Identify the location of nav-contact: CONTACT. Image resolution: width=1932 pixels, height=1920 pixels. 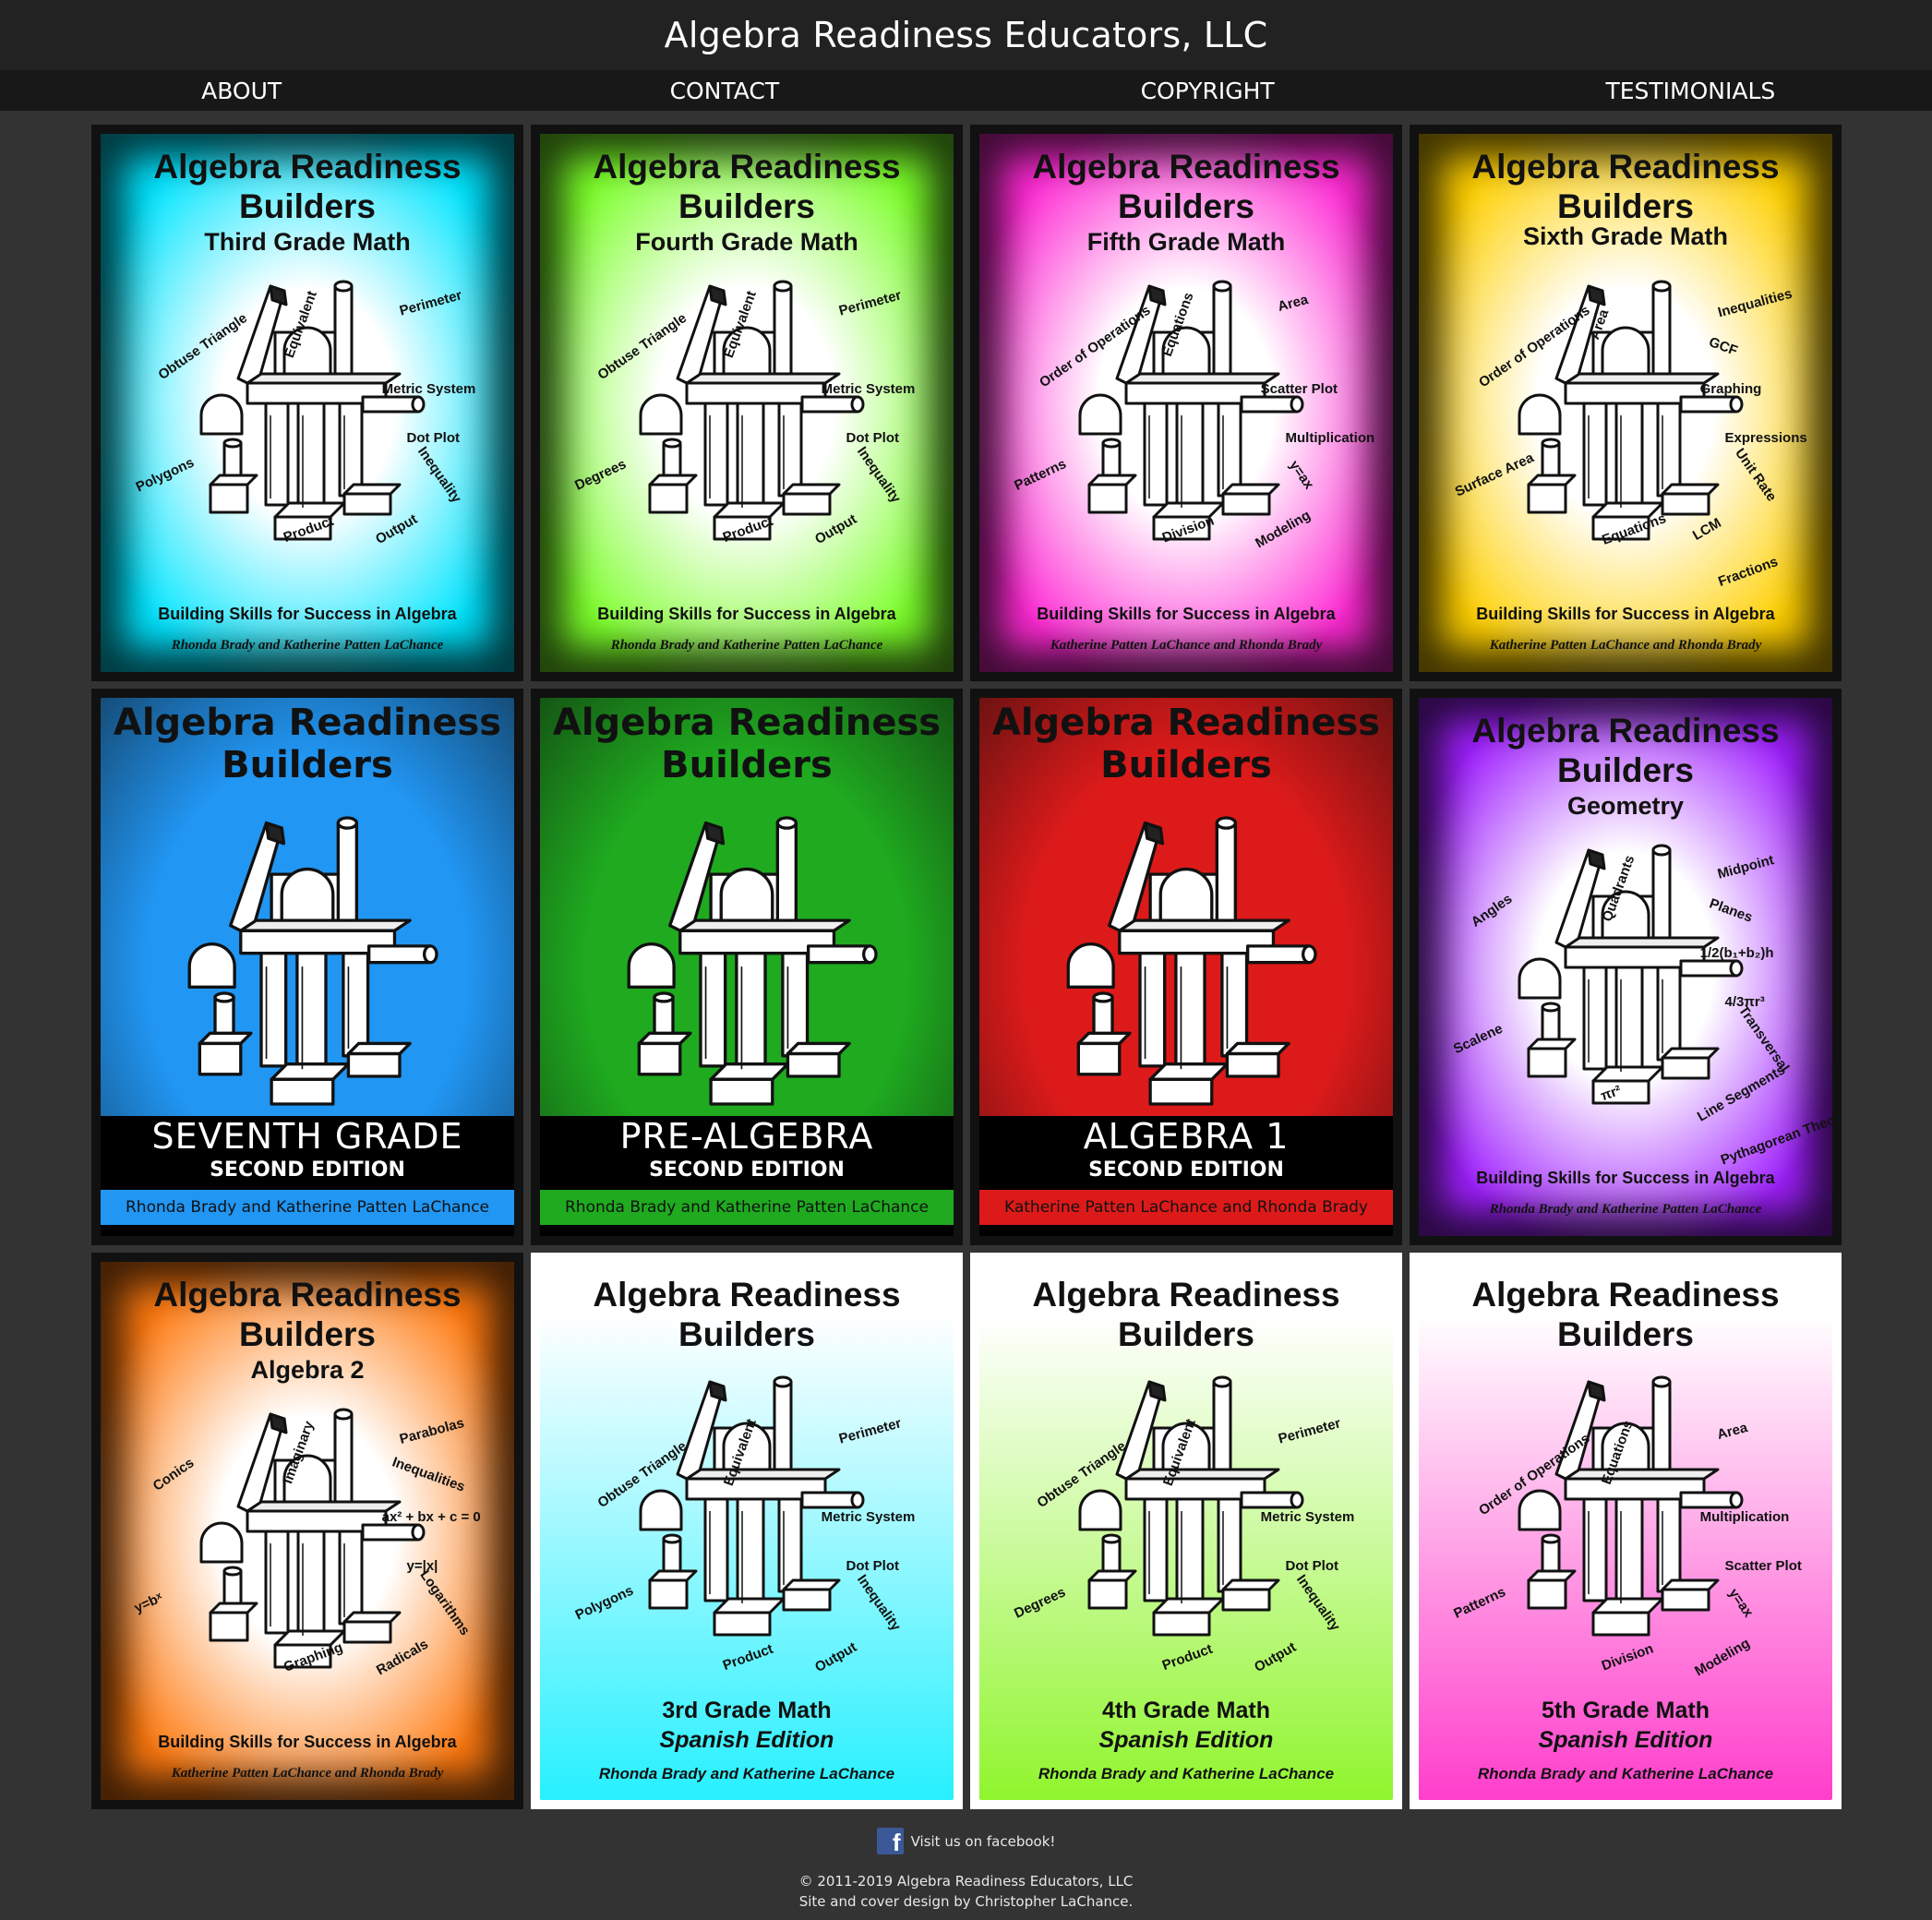
(724, 91).